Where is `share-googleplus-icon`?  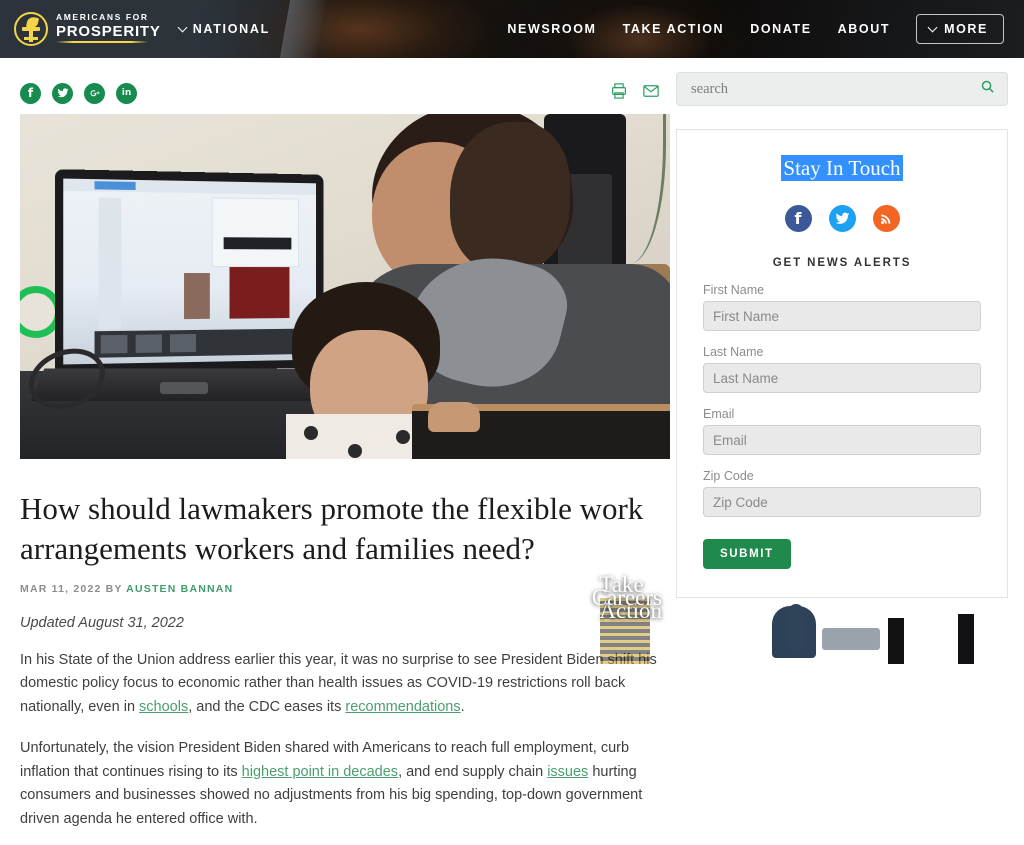
share-googleplus-icon is located at coordinates (94, 93).